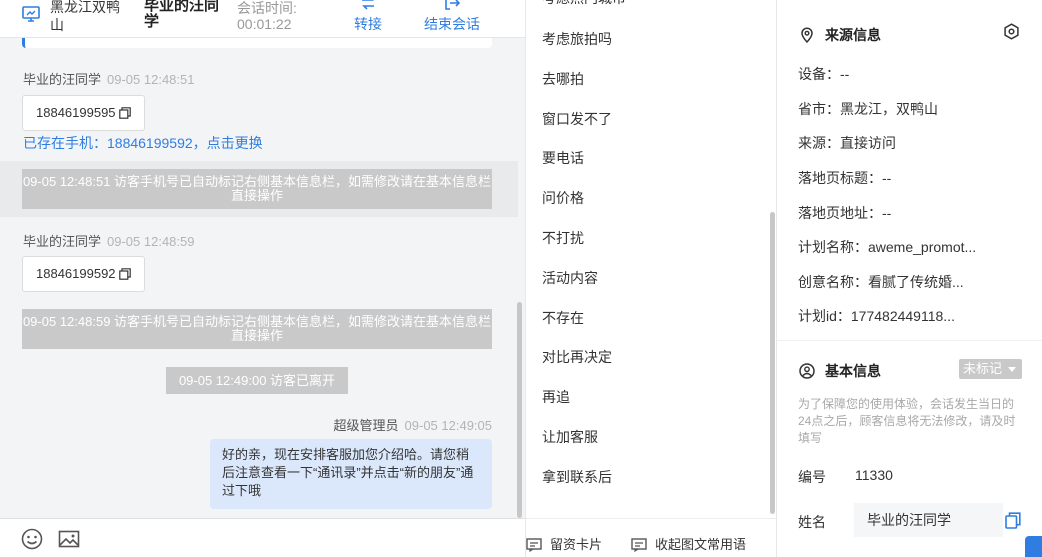 The width and height of the screenshot is (1042, 557). I want to click on quick-reply-footer: 留资卡片 收起图文常用语, so click(651, 537).